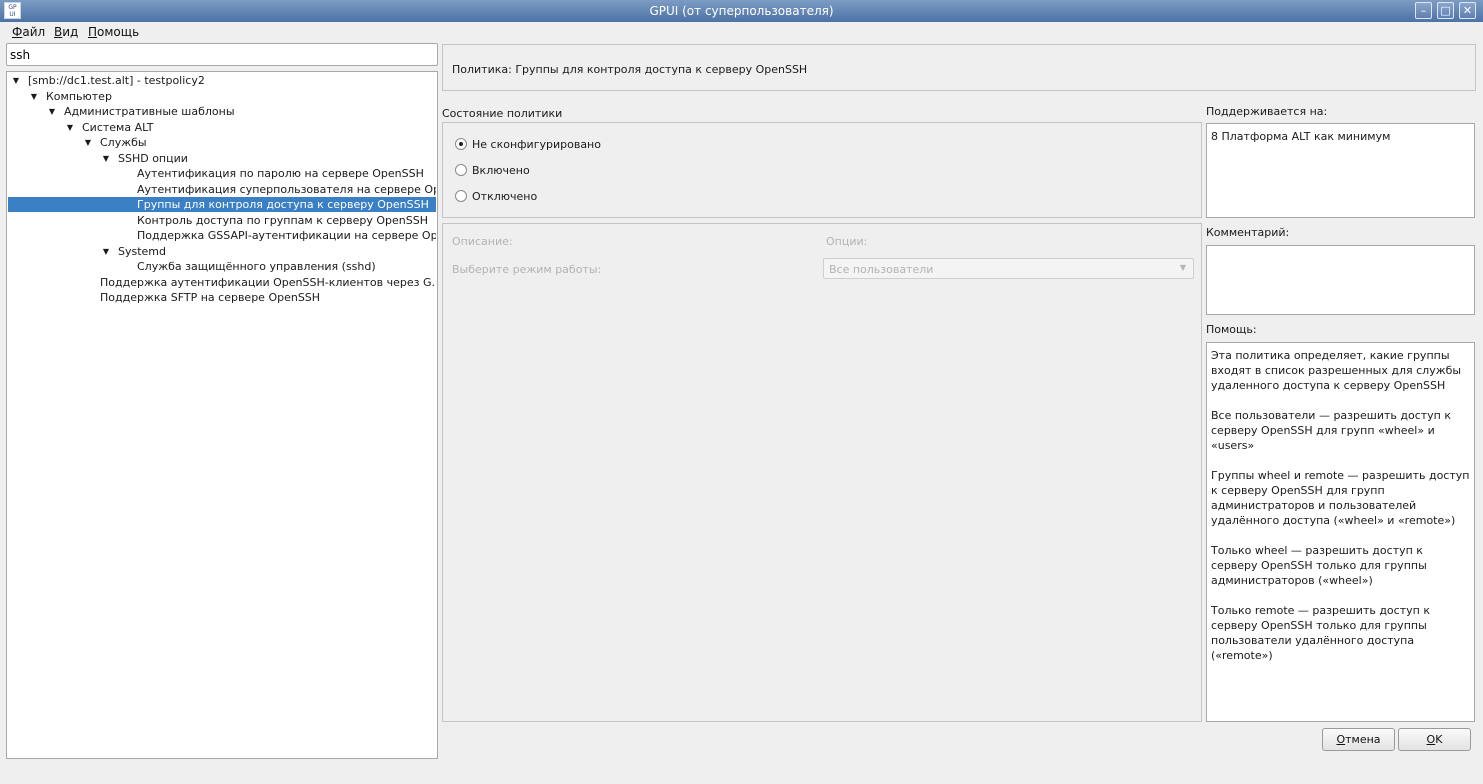 Image resolution: width=1483 pixels, height=784 pixels. Describe the element at coordinates (881, 269) in the screenshot. I see `mode-select-value: Все пользователи` at that location.